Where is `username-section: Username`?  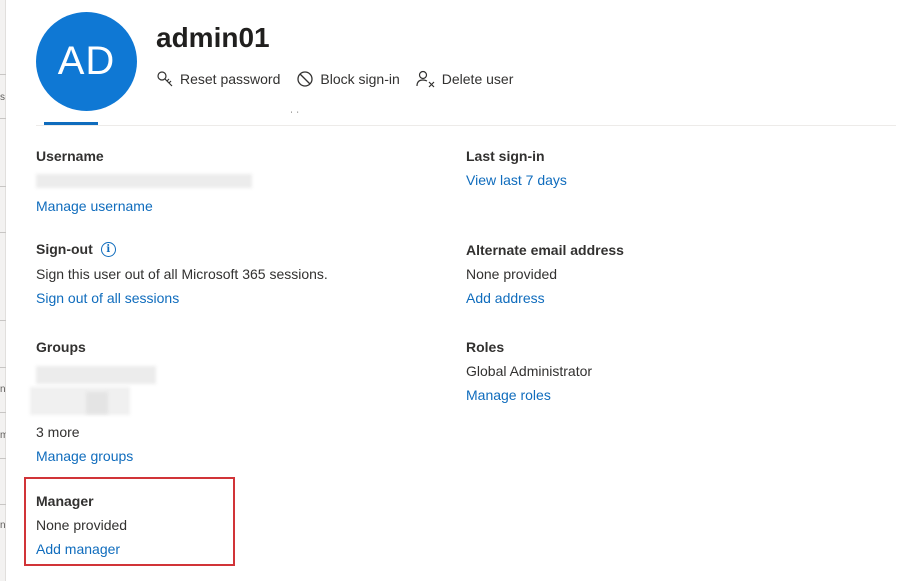 username-section: Username is located at coordinates (70, 156).